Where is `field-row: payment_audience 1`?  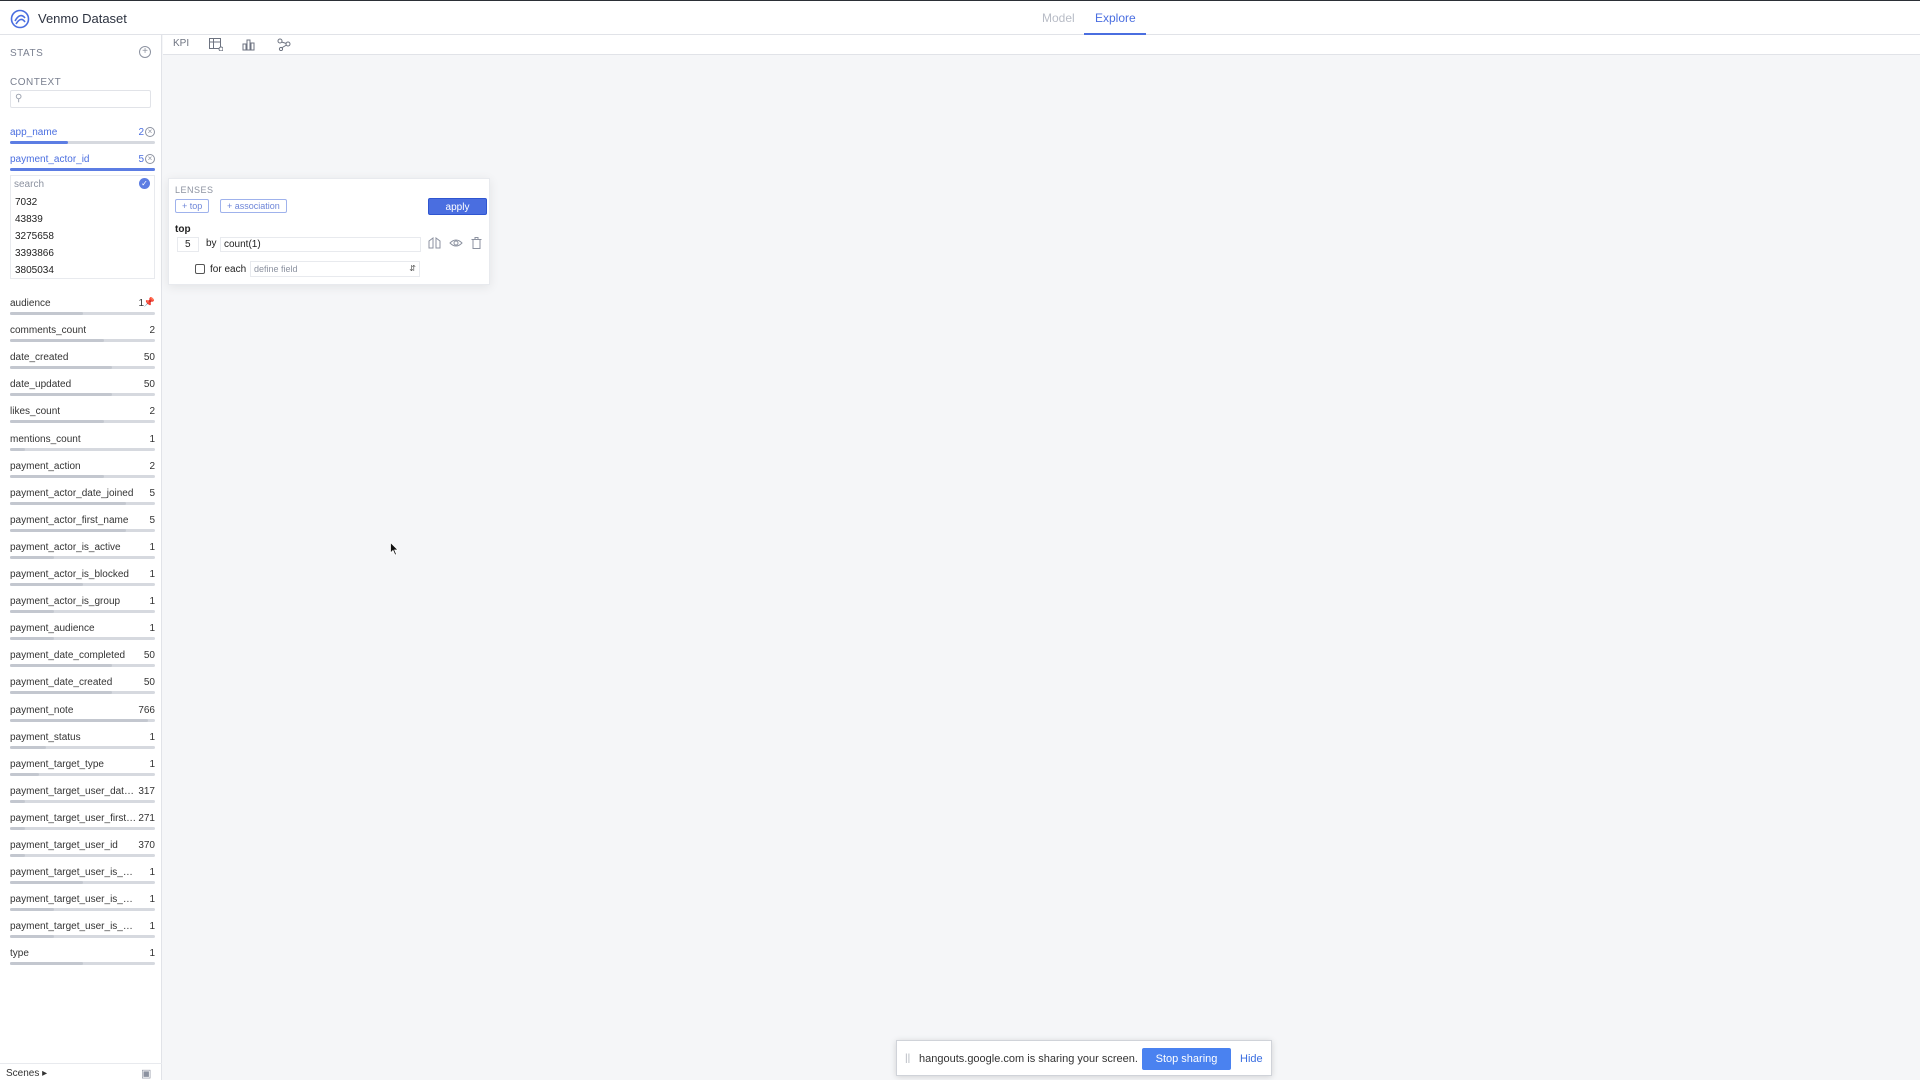 field-row: payment_audience 1 is located at coordinates (82, 634).